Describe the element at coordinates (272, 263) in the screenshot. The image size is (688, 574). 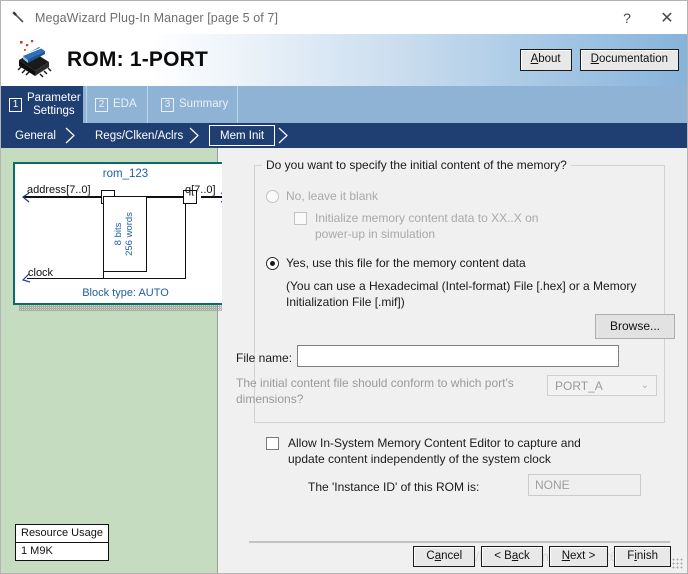
I see `radio-yes-indicator` at that location.